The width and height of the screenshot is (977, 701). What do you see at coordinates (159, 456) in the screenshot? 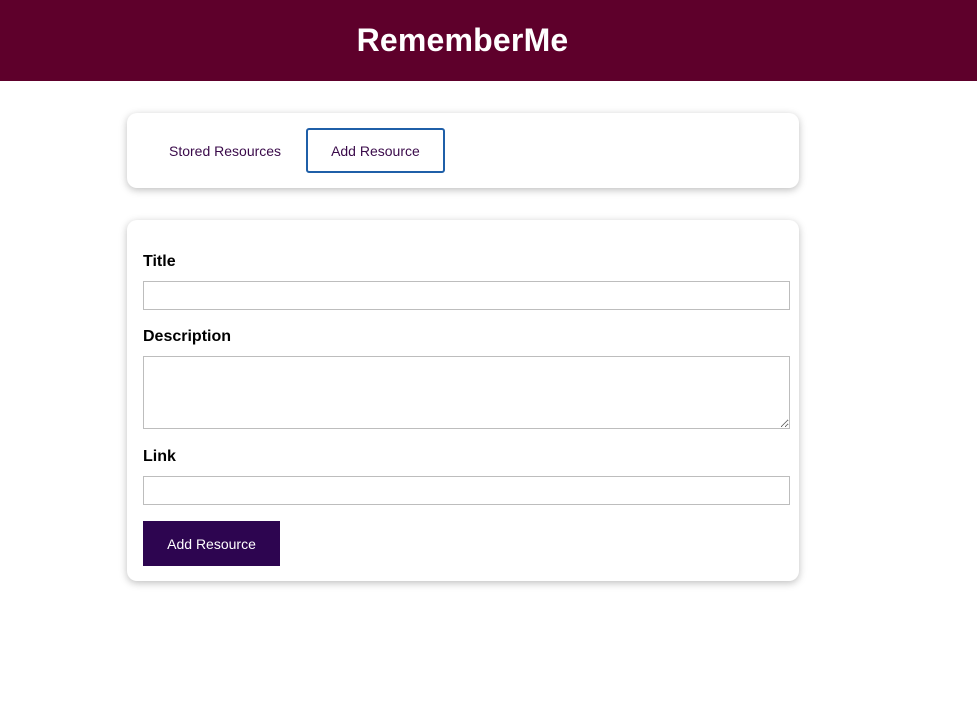
I see `link-label: Link` at bounding box center [159, 456].